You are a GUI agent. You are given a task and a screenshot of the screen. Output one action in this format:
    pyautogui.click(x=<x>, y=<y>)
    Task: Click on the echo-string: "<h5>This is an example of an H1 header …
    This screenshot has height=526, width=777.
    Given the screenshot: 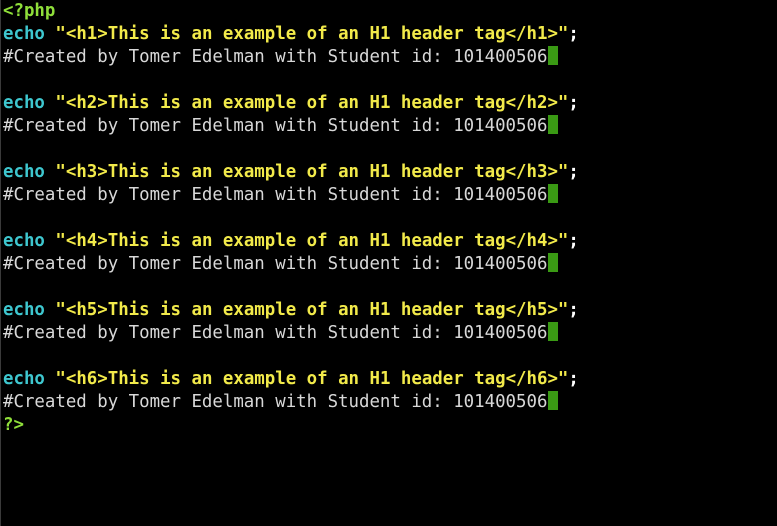 What is the action you would take?
    pyautogui.click(x=312, y=310)
    